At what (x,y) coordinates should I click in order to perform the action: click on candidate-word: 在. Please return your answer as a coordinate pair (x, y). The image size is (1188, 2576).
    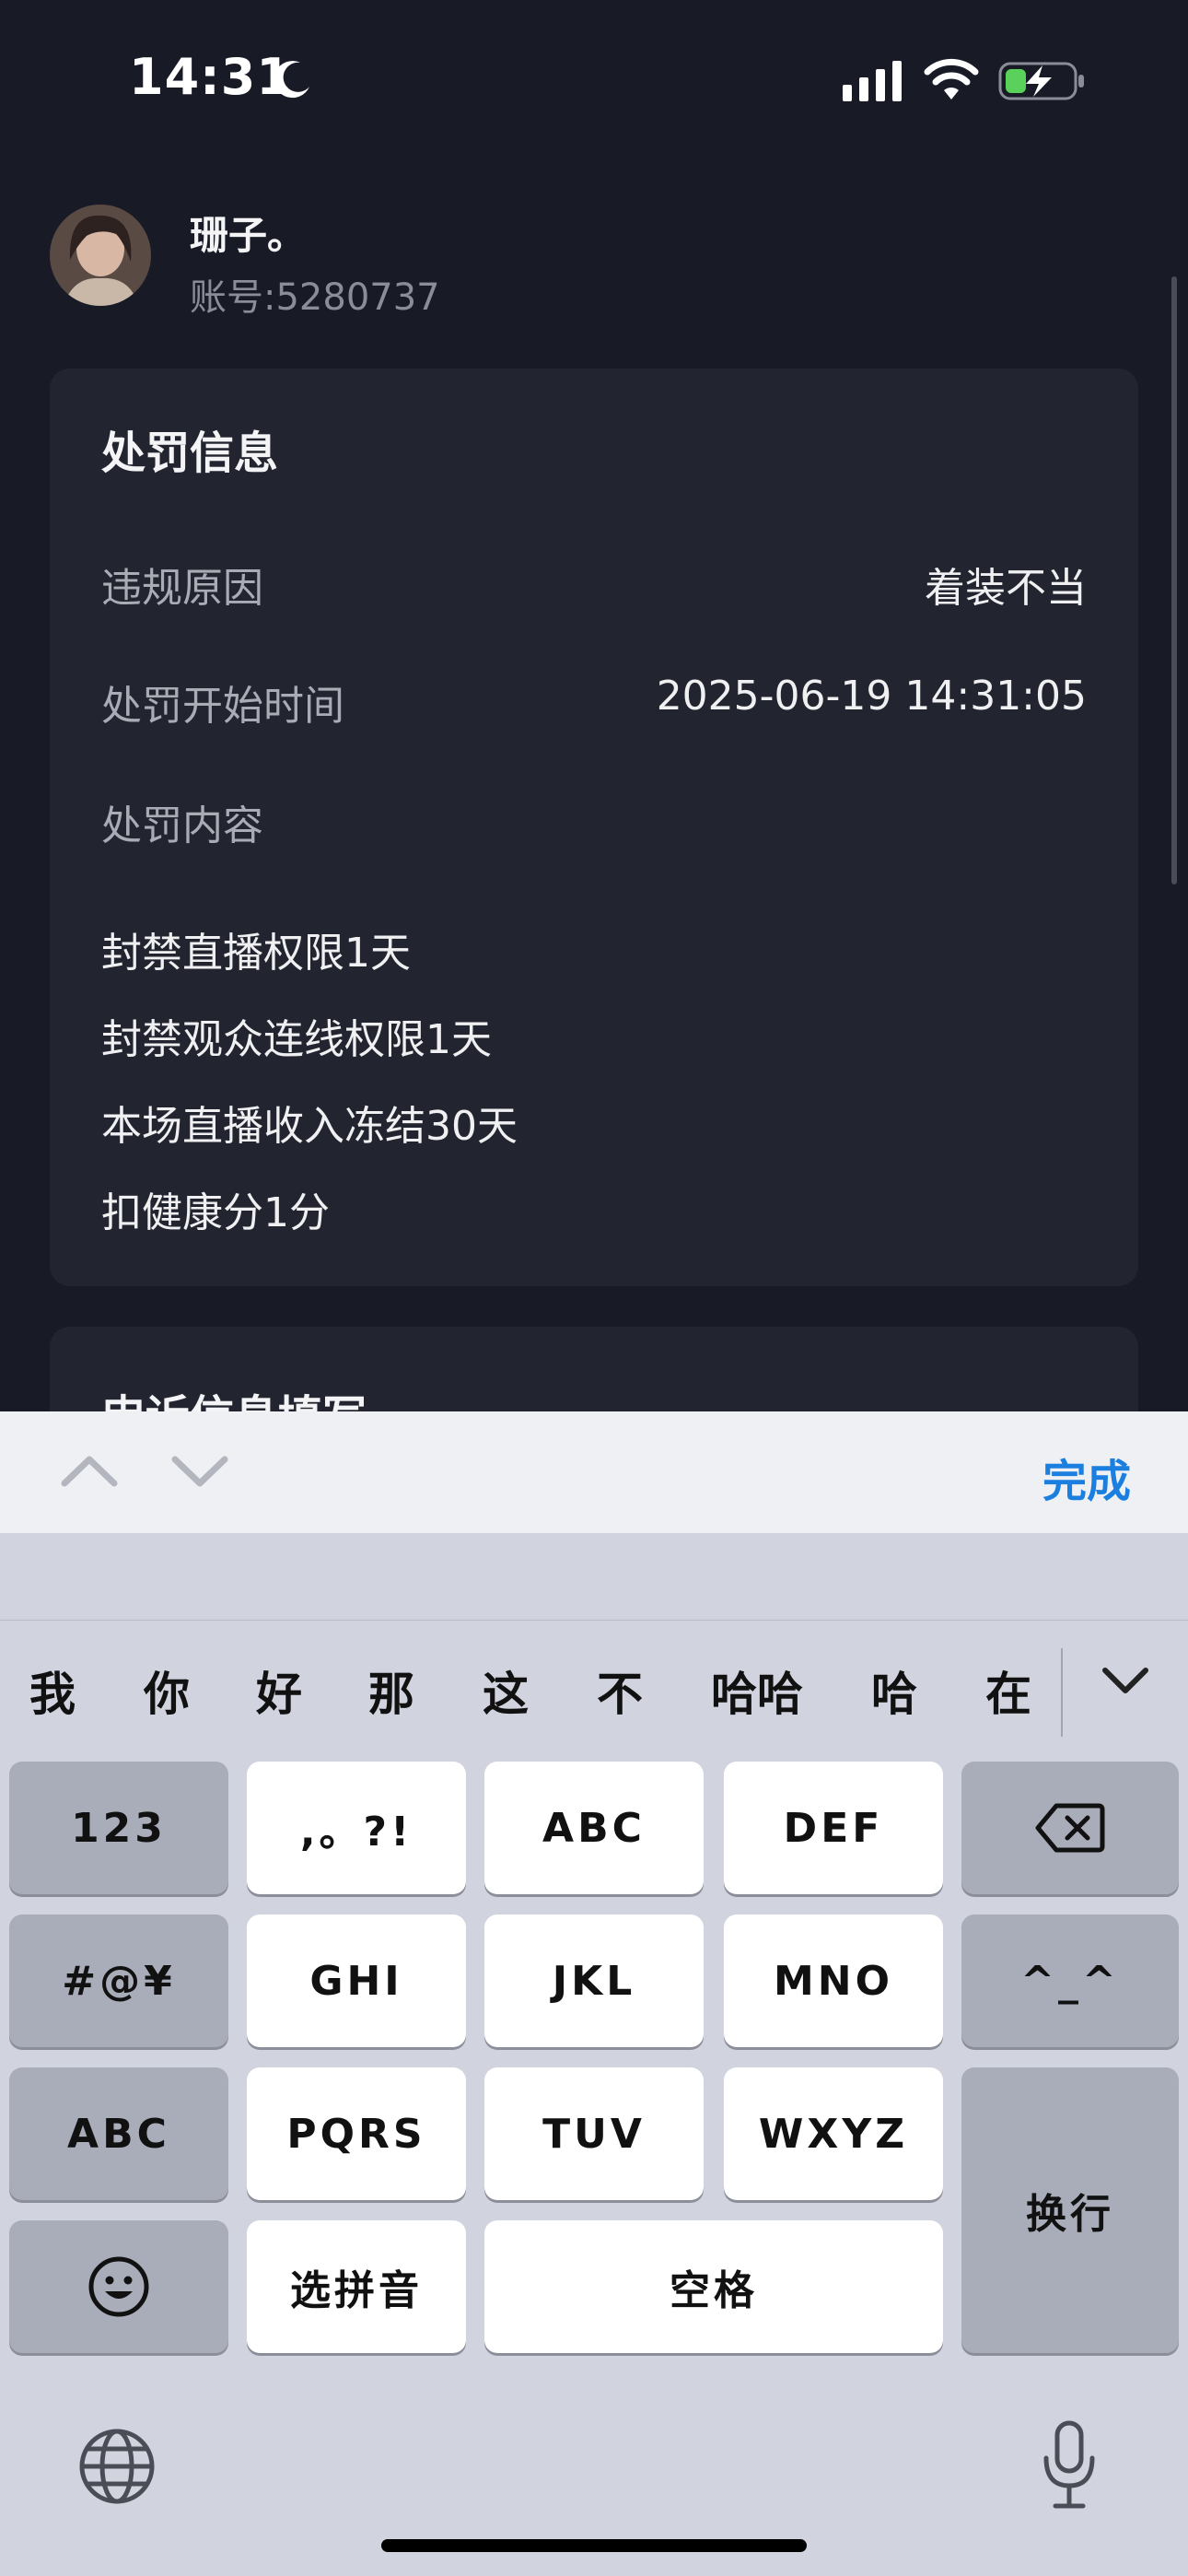
    Looking at the image, I should click on (1008, 1690).